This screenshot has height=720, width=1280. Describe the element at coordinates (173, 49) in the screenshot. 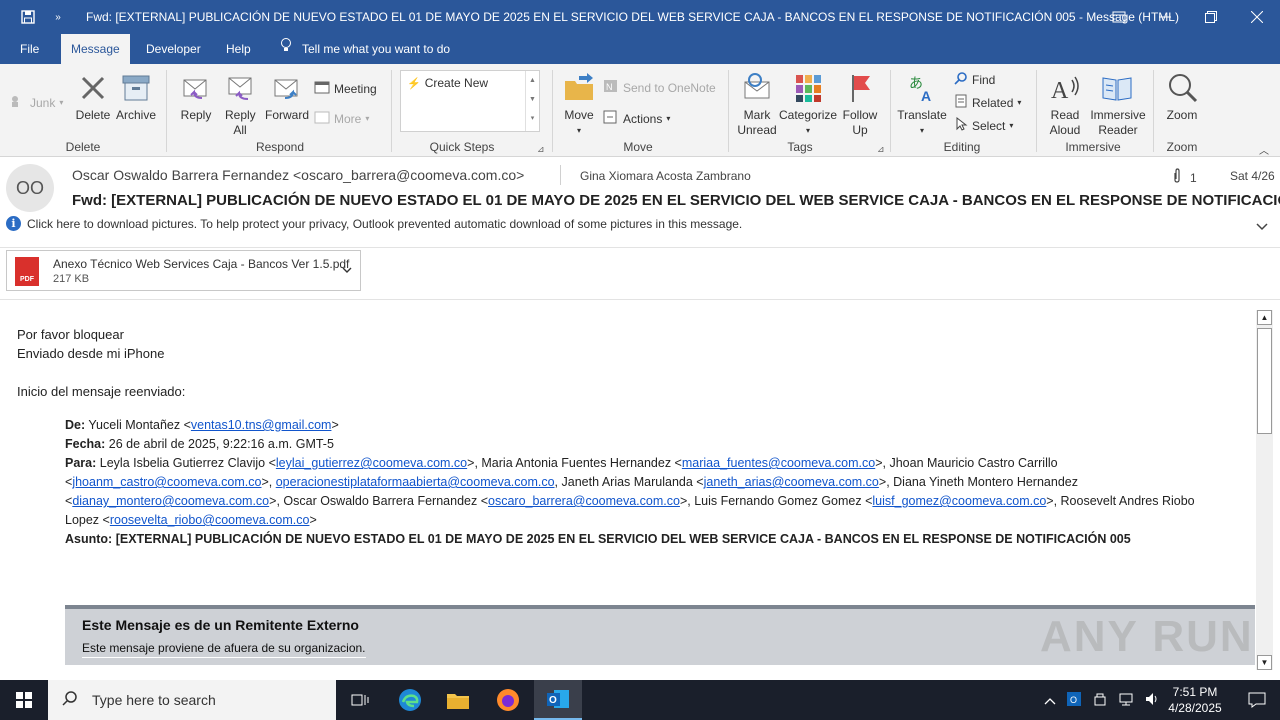

I see `tab-developer: Developer` at that location.